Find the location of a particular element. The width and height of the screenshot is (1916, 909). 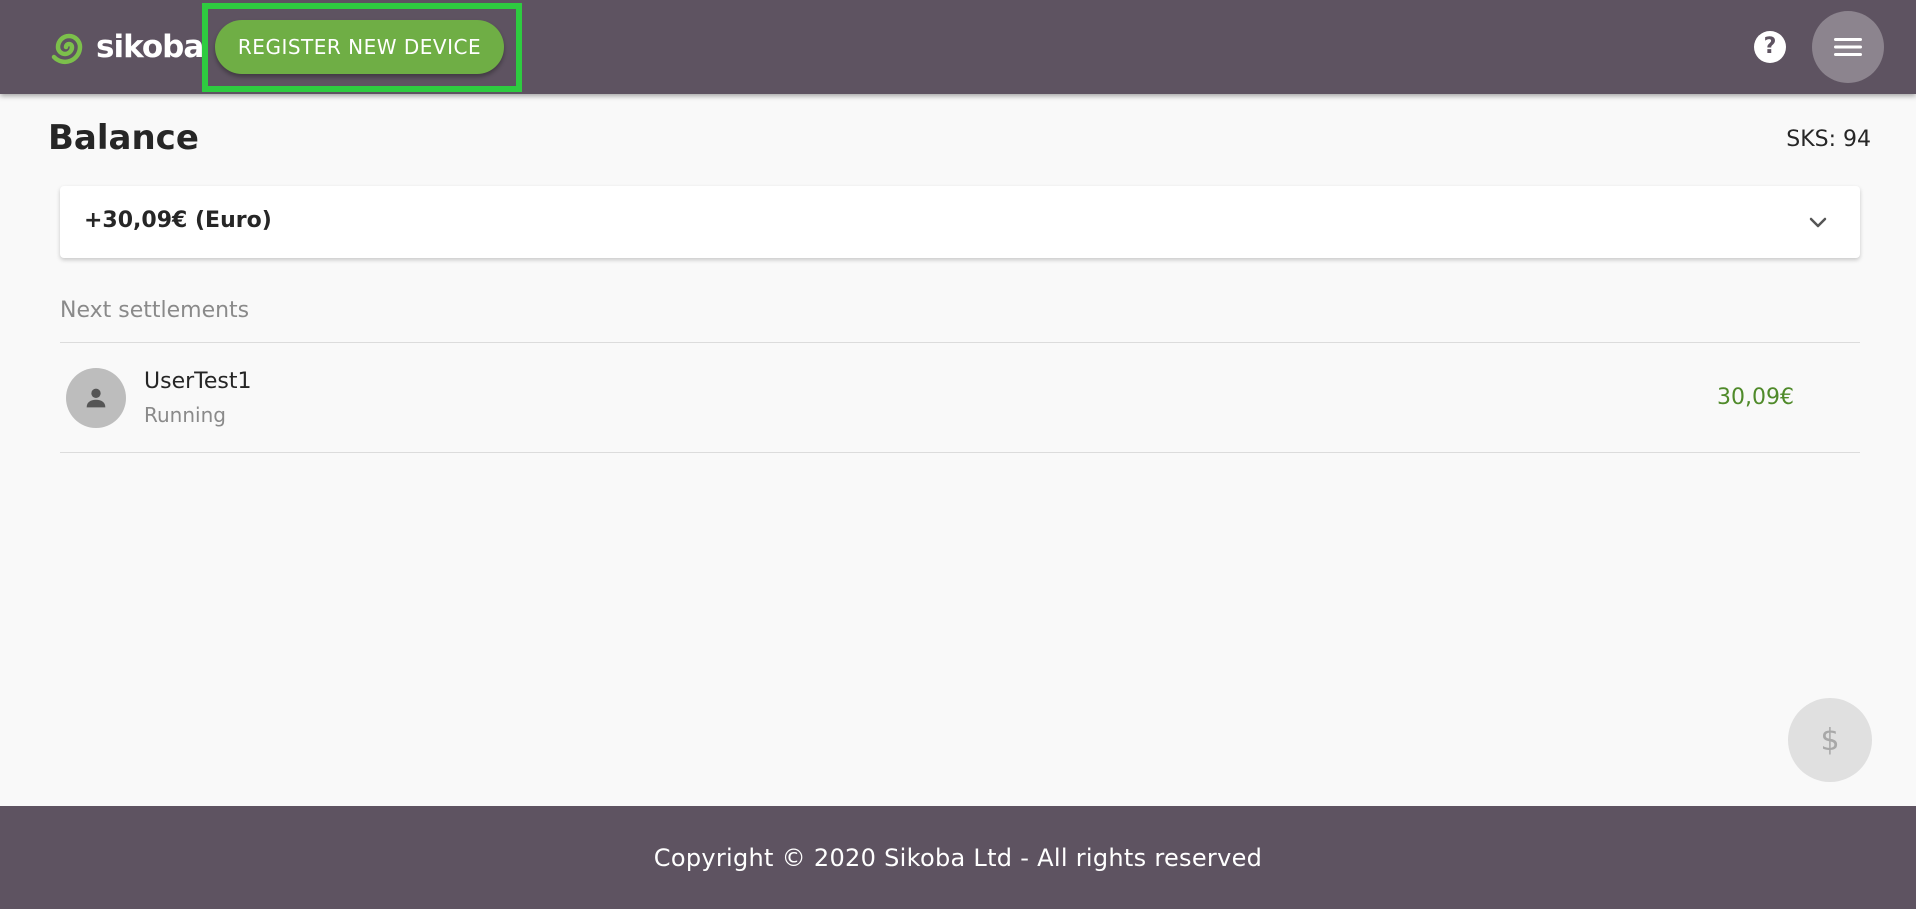

register-new-device-button: REGISTER NEW DEVICE is located at coordinates (359, 47).